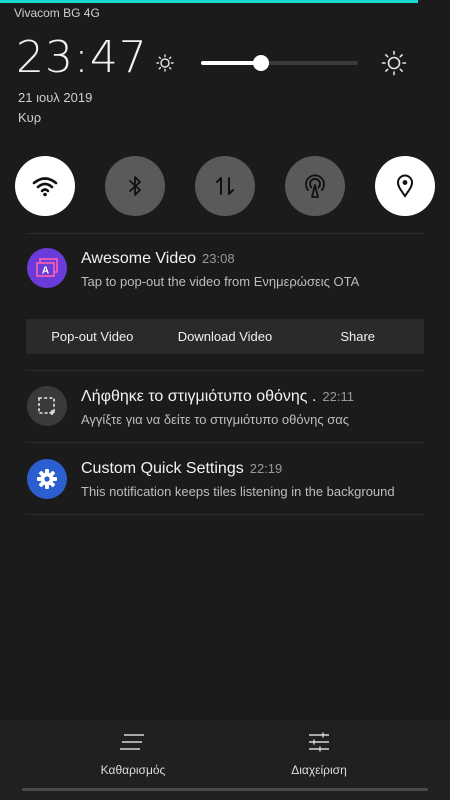 The height and width of the screenshot is (800, 450). What do you see at coordinates (30, 117) in the screenshot?
I see `weekday-label: Κυρ` at bounding box center [30, 117].